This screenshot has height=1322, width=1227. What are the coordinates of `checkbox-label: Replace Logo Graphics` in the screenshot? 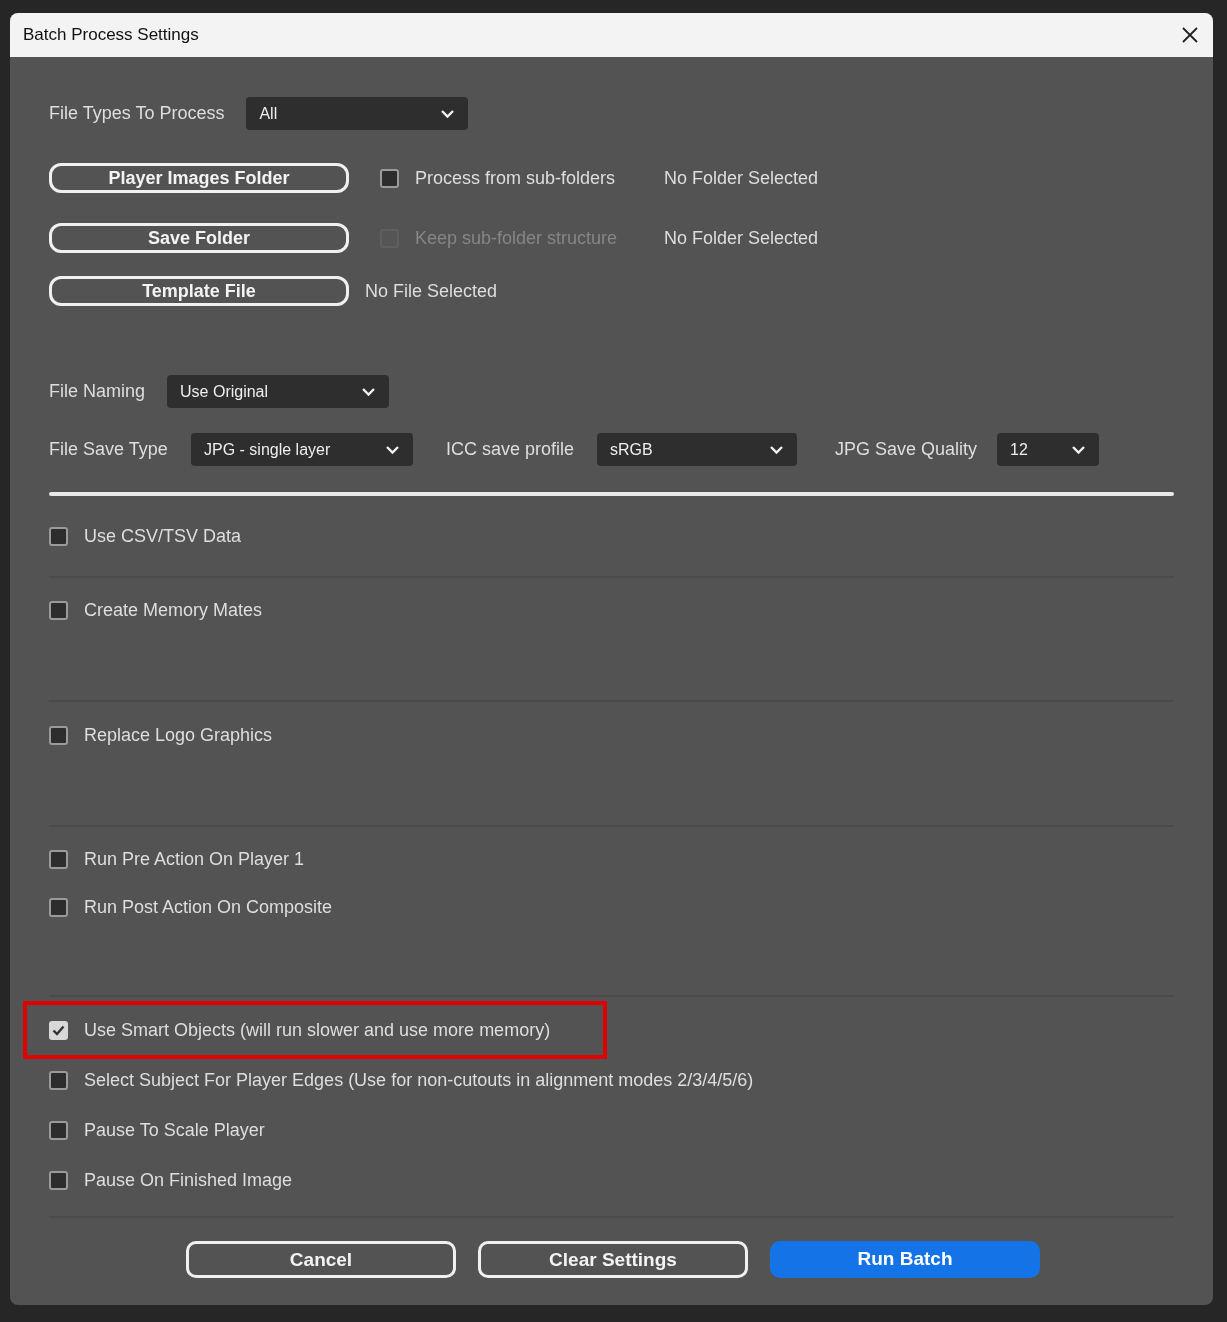 It's located at (178, 735).